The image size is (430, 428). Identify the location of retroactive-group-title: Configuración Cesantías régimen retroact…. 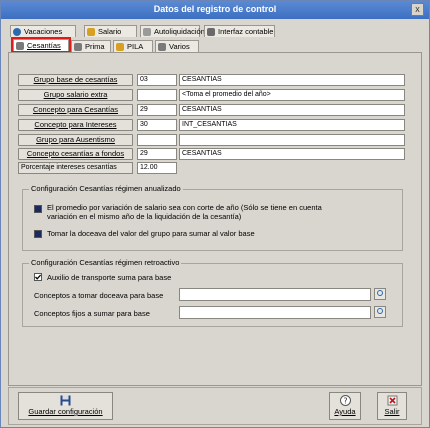
(105, 262).